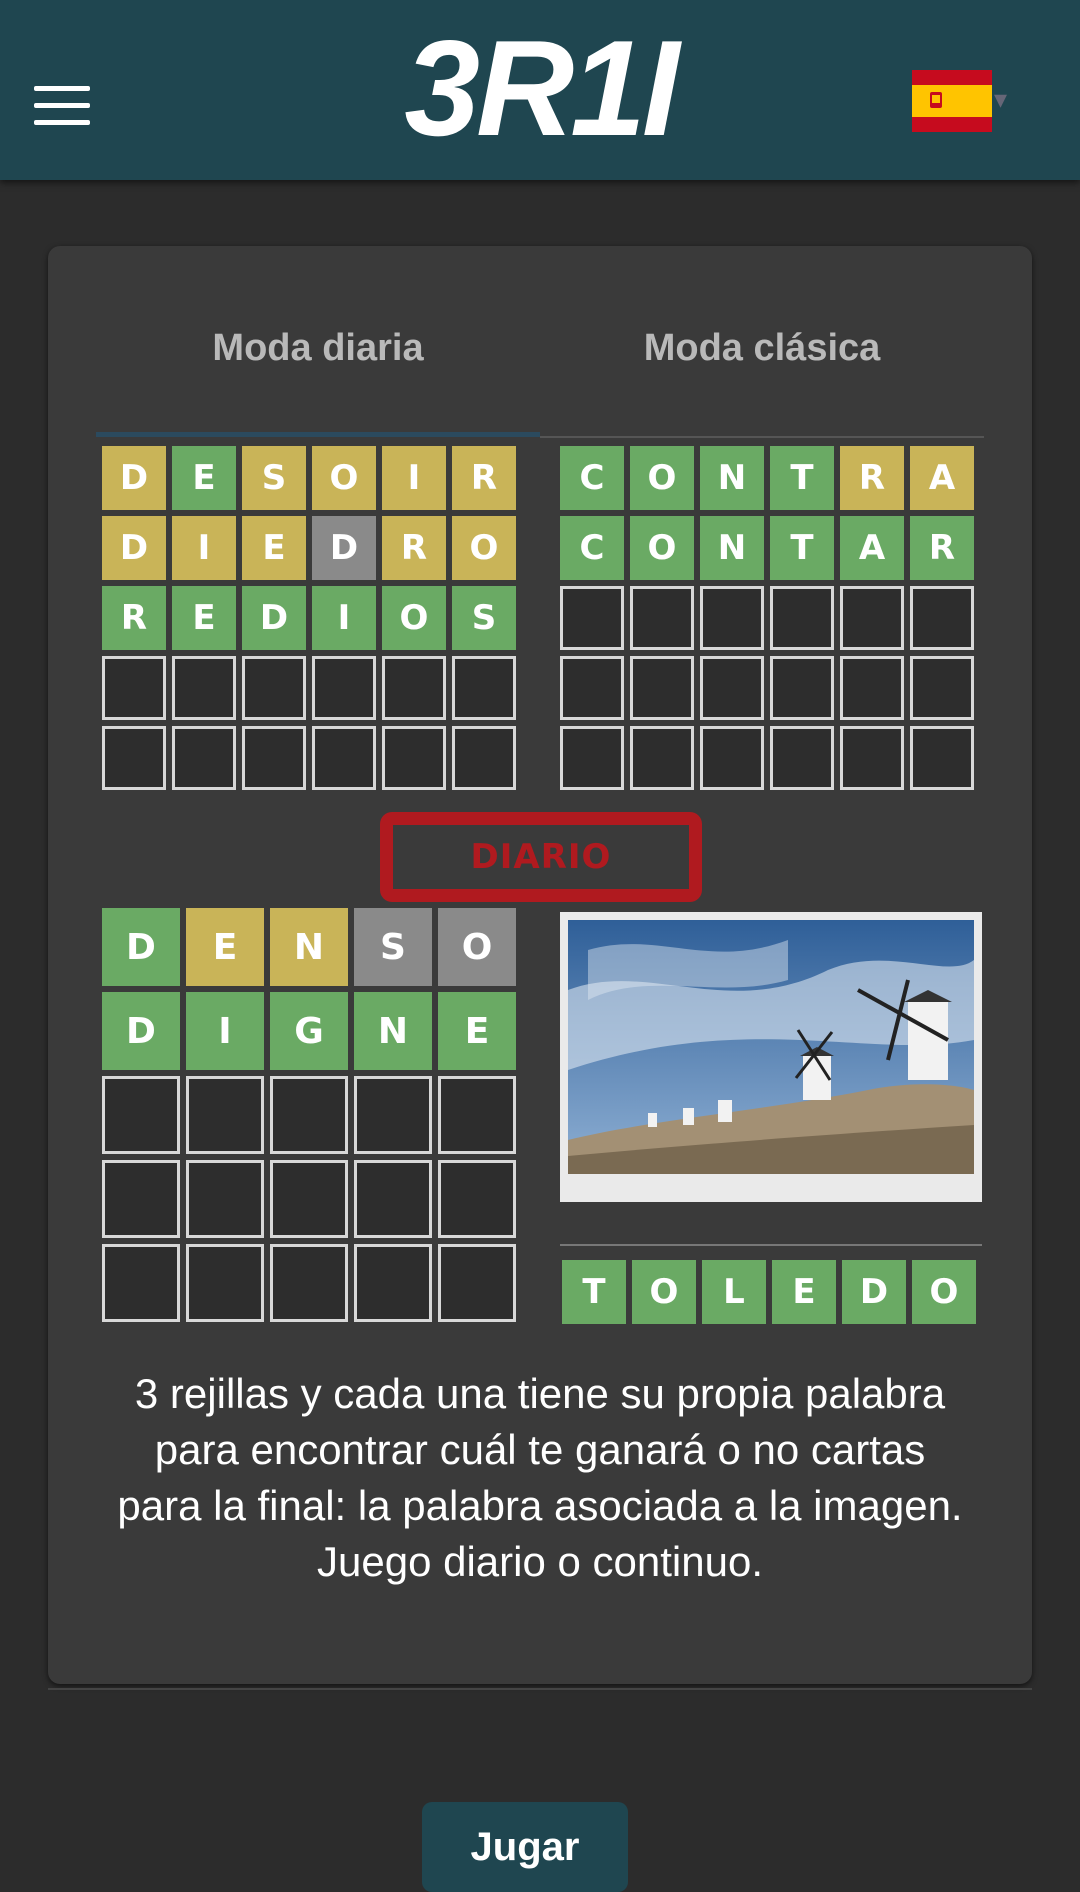 The width and height of the screenshot is (1080, 1892). I want to click on active-tab-indicator, so click(318, 434).